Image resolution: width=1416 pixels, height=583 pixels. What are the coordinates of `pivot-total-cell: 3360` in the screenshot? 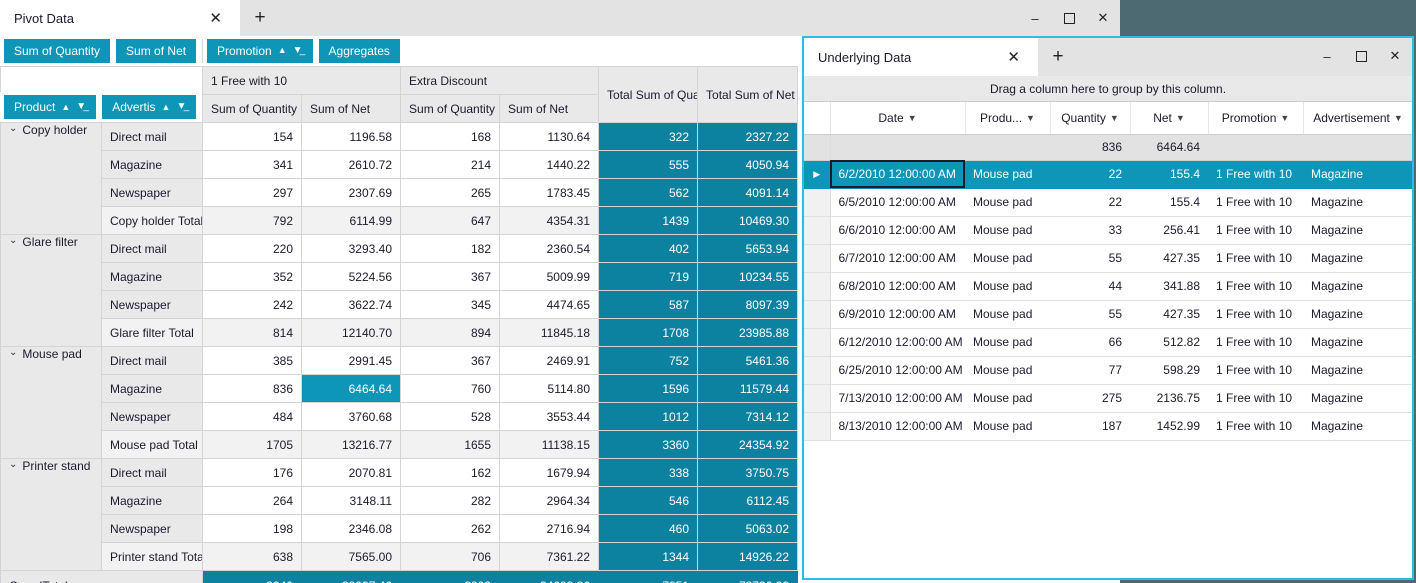 It's located at (648, 444).